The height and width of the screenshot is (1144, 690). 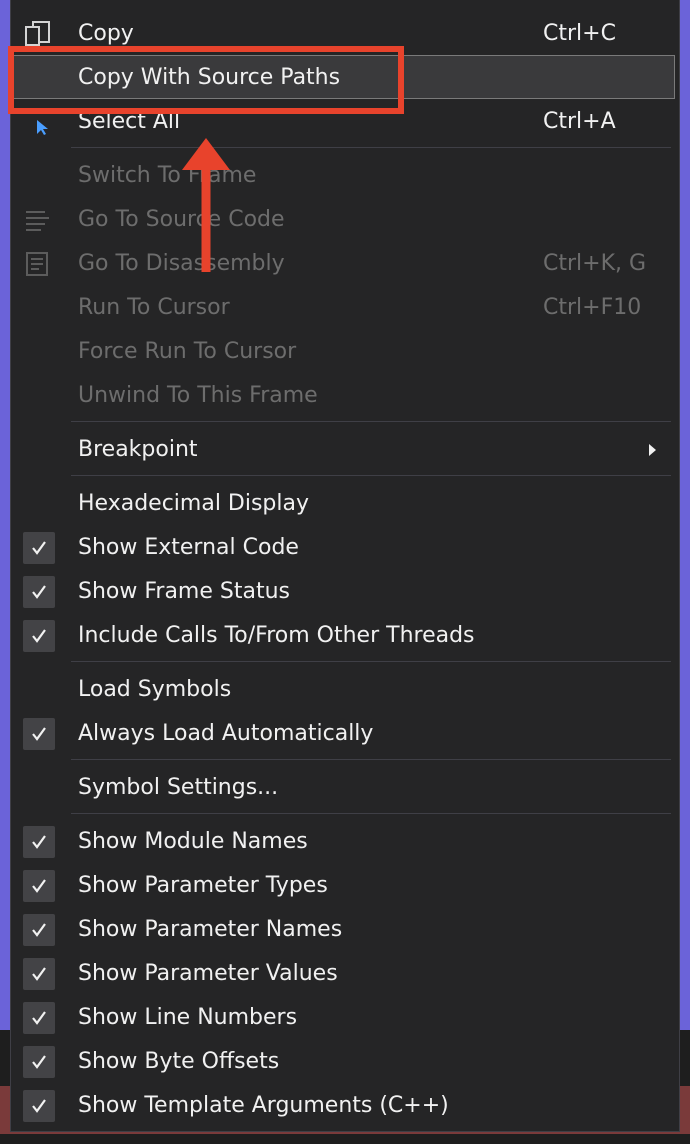 What do you see at coordinates (345, 176) in the screenshot?
I see `menu-item-switch-to-frame: Switch To Frame` at bounding box center [345, 176].